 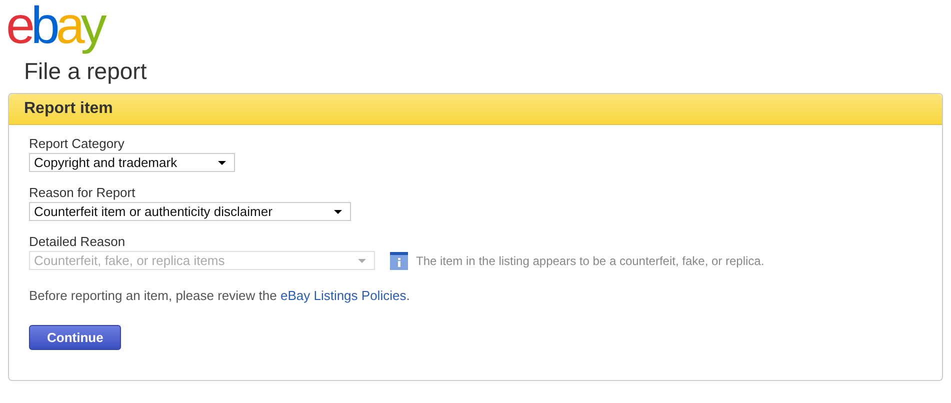 What do you see at coordinates (68, 108) in the screenshot?
I see `panel-title: Report item` at bounding box center [68, 108].